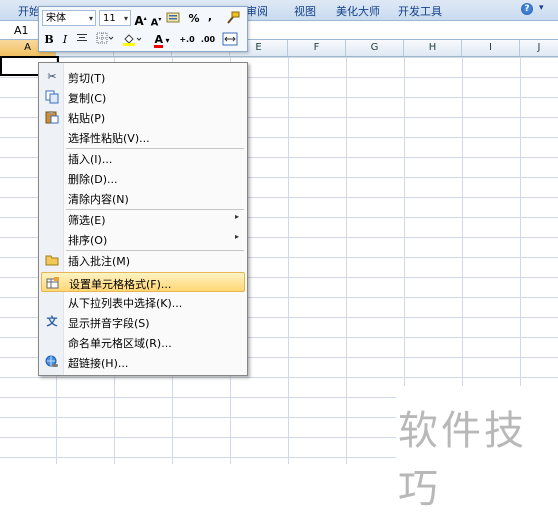 Image resolution: width=558 pixels, height=514 pixels. Describe the element at coordinates (143, 77) in the screenshot. I see `menu-item-cut: ✂ 剪切(T)` at that location.